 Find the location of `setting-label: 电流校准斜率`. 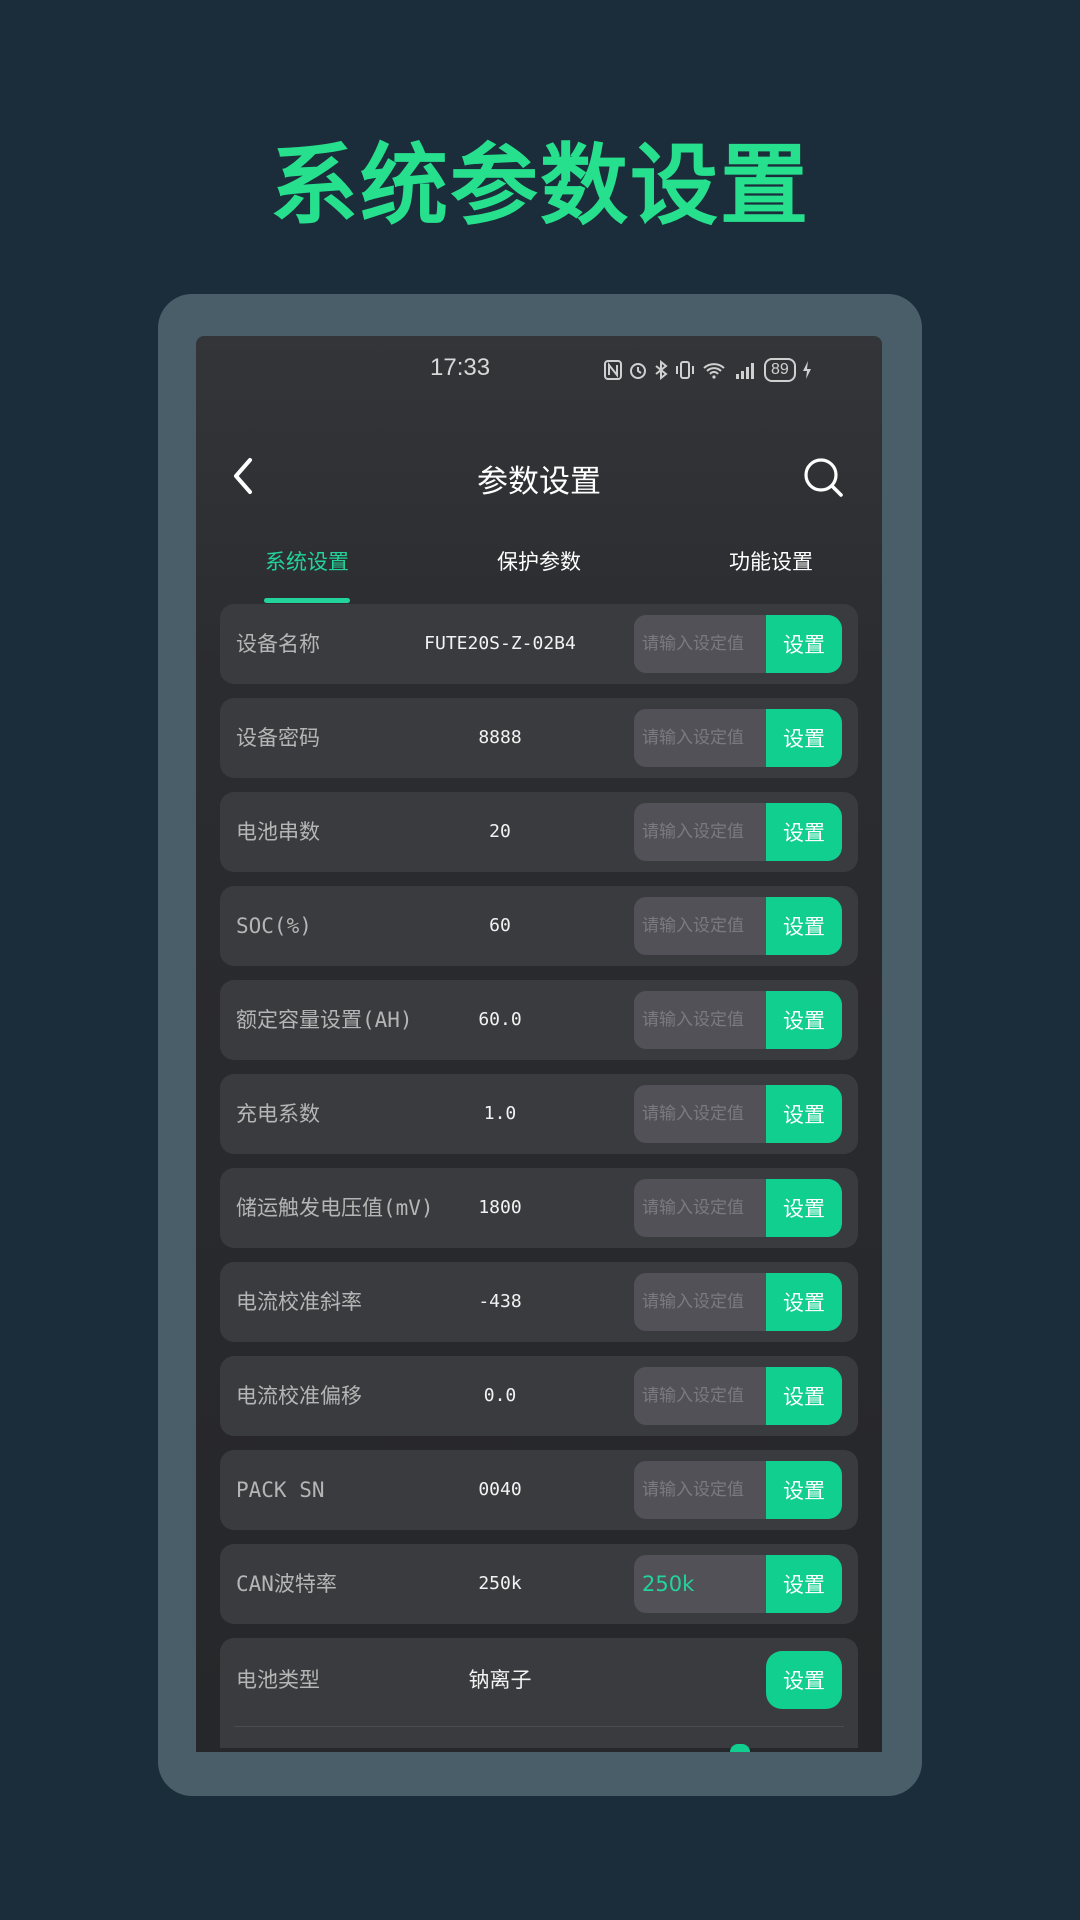

setting-label: 电流校准斜率 is located at coordinates (299, 1302).